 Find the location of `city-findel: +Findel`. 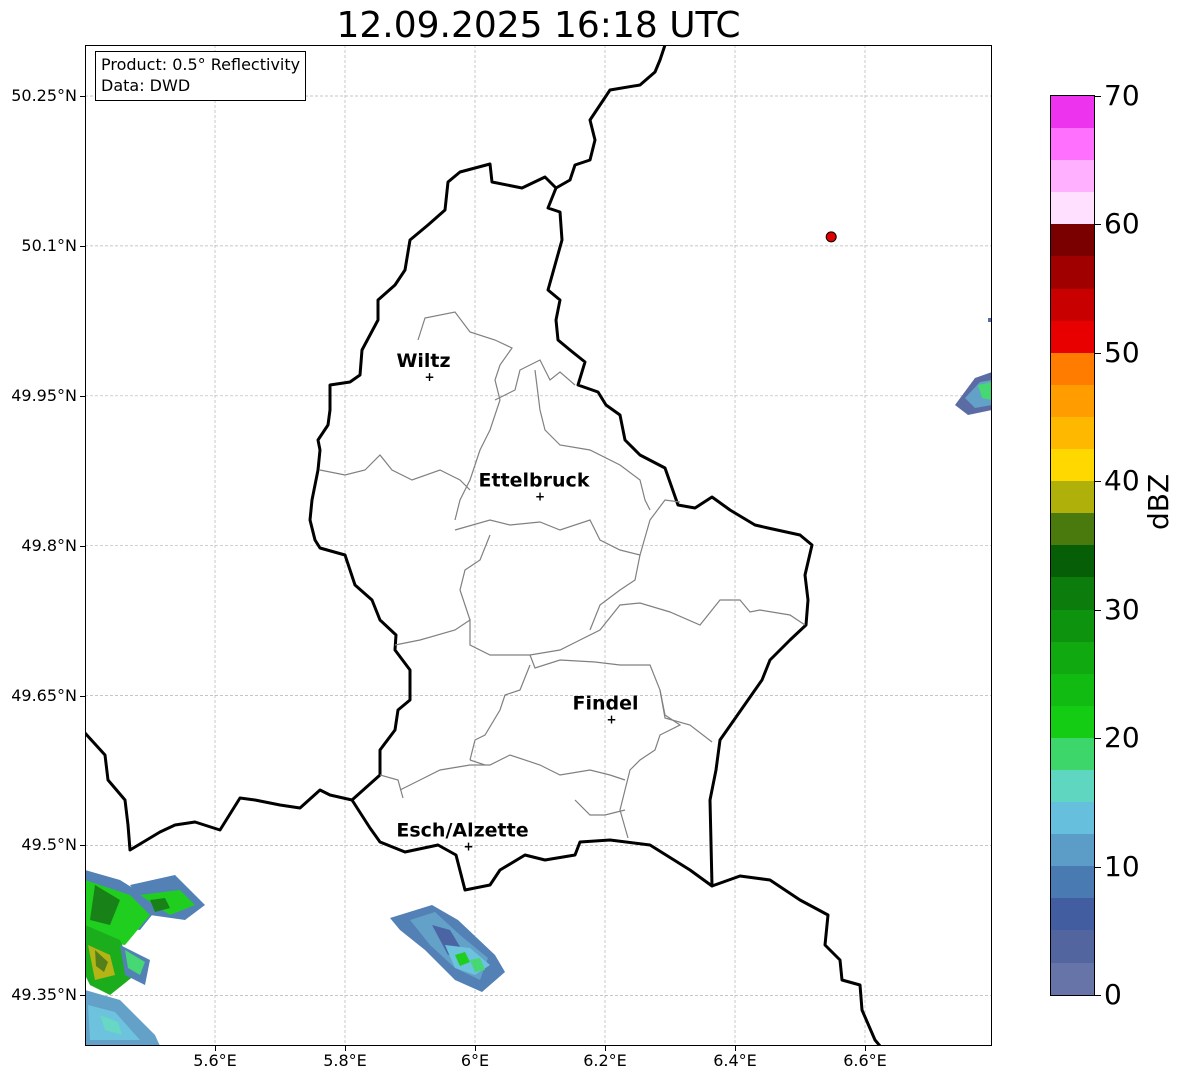

city-findel: +Findel is located at coordinates (605, 710).